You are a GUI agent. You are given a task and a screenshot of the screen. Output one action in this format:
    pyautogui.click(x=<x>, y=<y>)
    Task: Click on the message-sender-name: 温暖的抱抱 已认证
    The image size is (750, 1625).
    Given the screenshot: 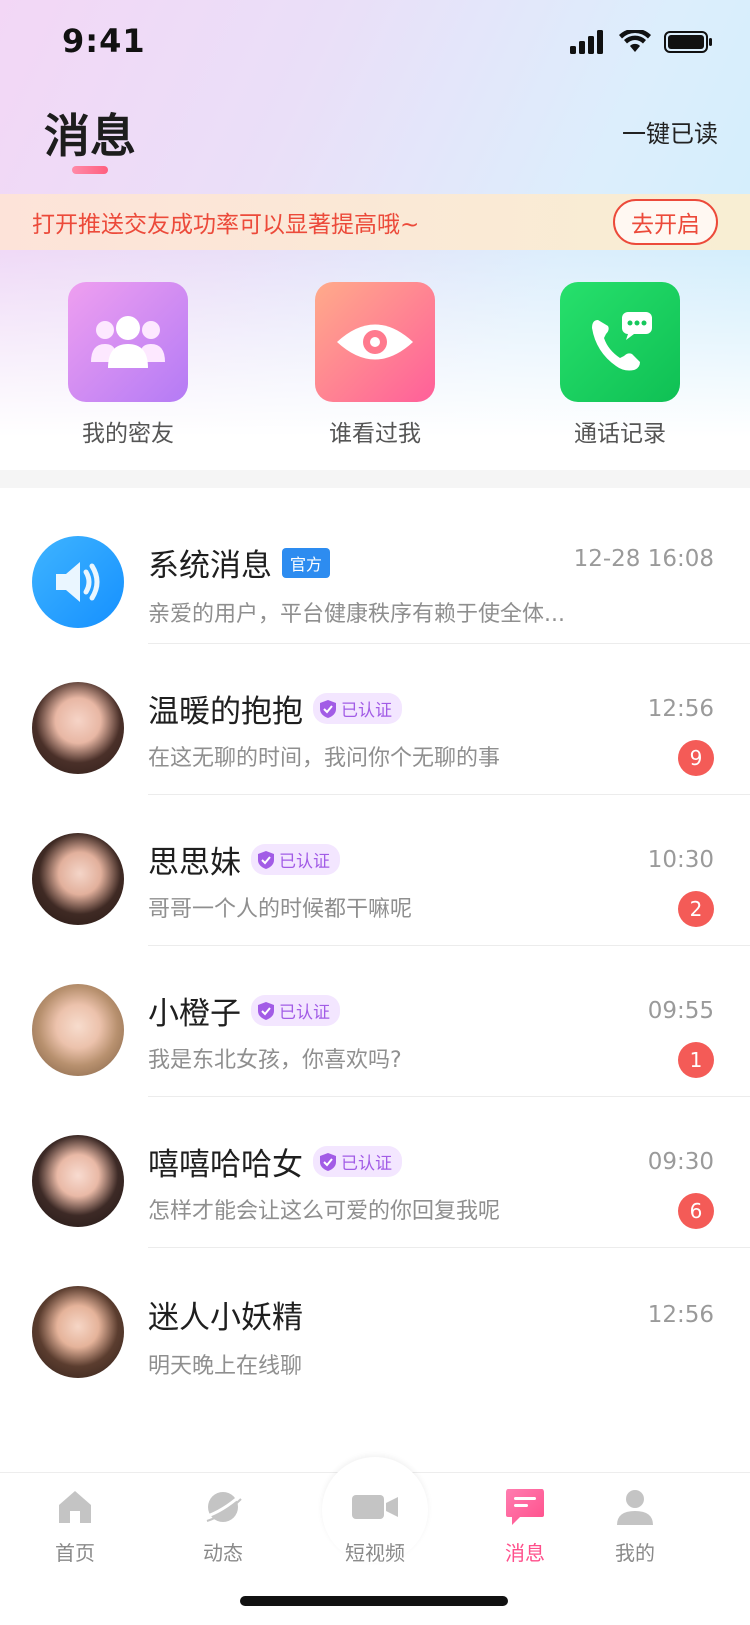 What is the action you would take?
    pyautogui.click(x=275, y=708)
    